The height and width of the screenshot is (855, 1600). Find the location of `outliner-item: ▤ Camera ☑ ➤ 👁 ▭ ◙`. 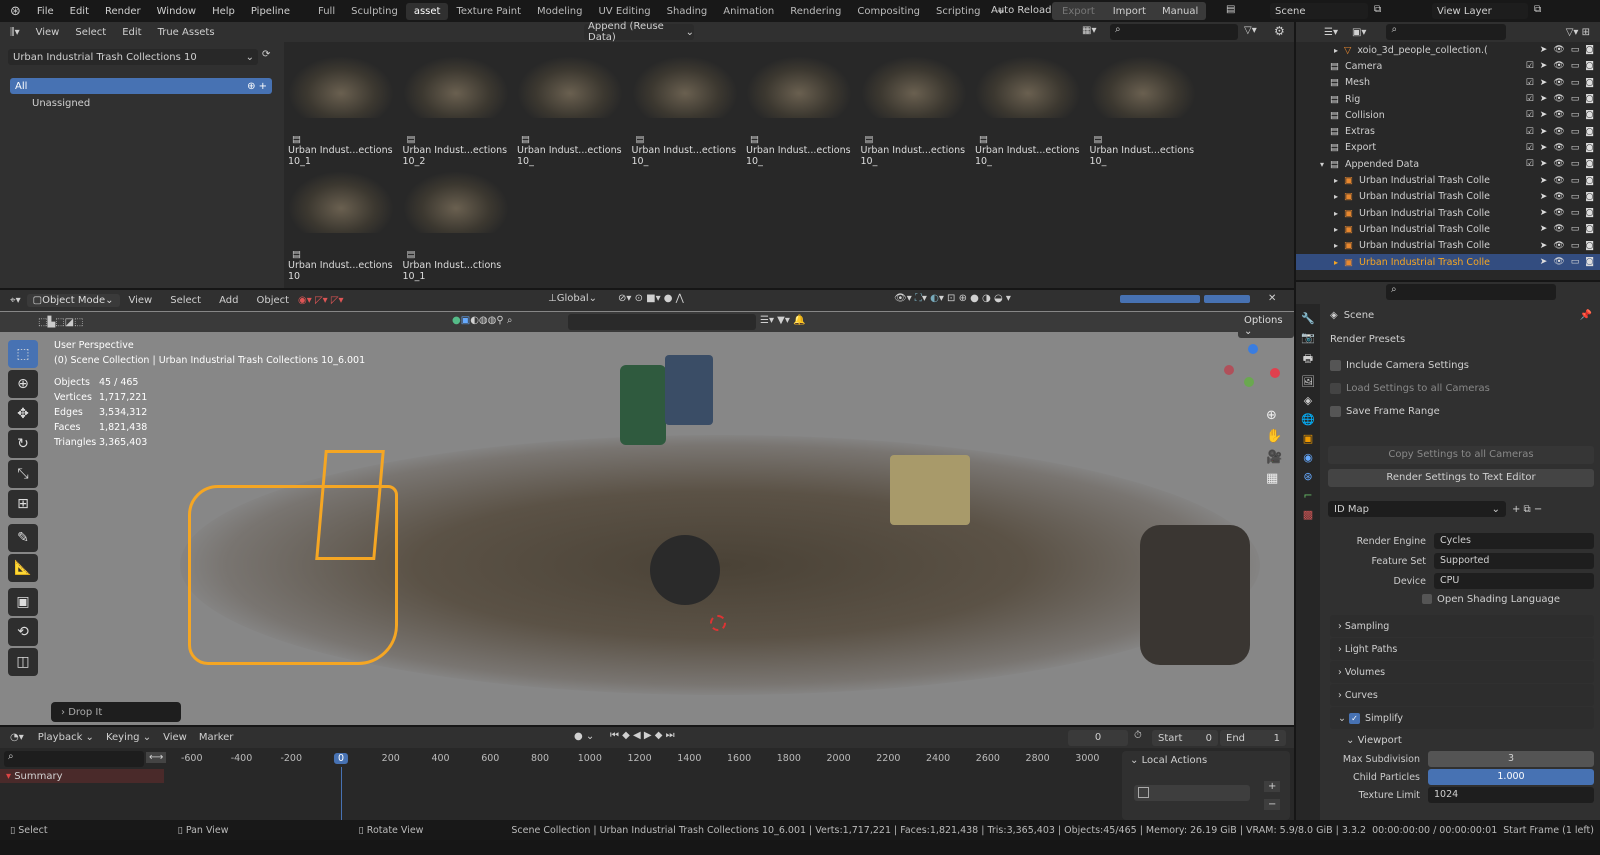

outliner-item: ▤ Camera ☑ ➤ 👁 ▭ ◙ is located at coordinates (1448, 66).